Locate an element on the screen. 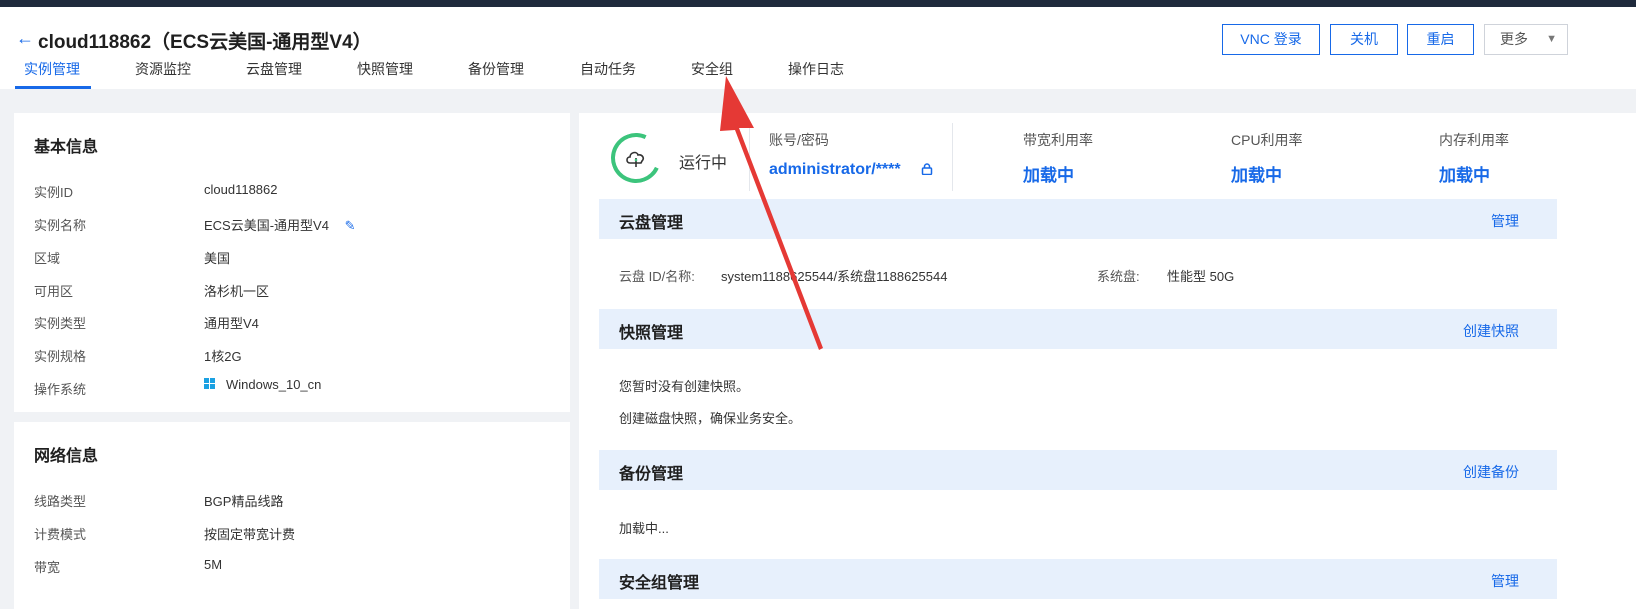 The width and height of the screenshot is (1636, 609). snapshot-section-header: 快照管理 创建快照 is located at coordinates (1078, 329).